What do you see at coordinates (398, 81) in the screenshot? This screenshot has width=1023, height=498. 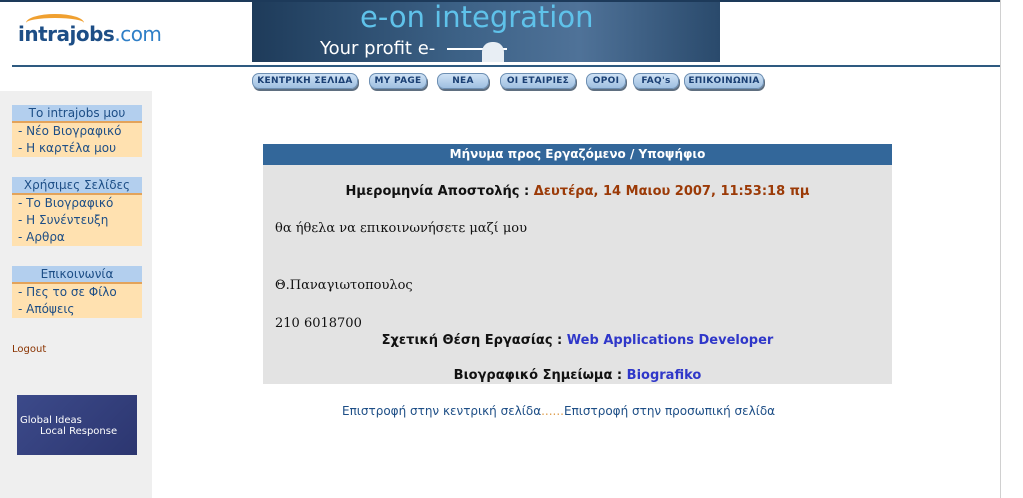 I see `nav-my-page: MY PAGE` at bounding box center [398, 81].